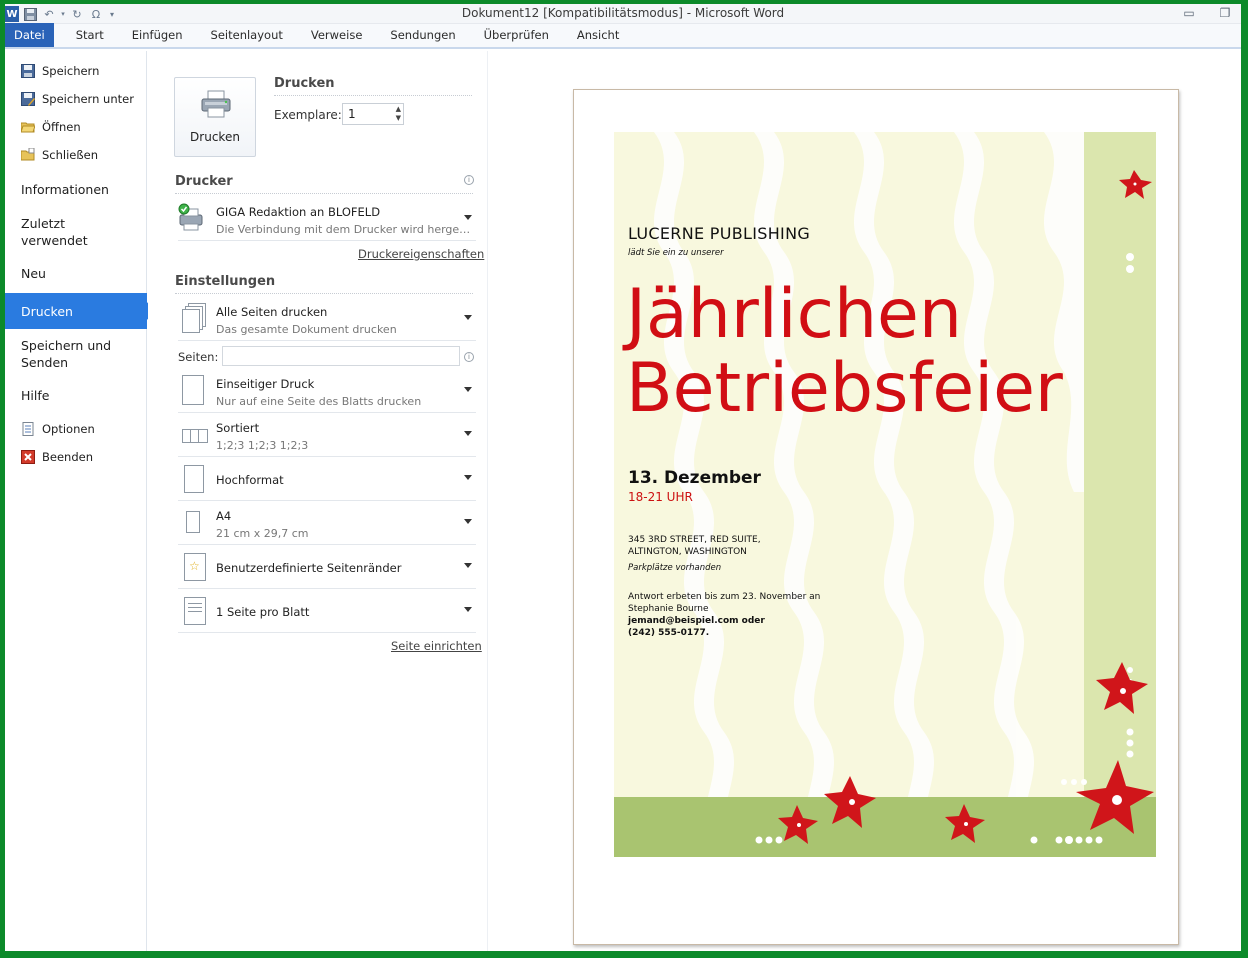 Image resolution: width=1248 pixels, height=958 pixels. Describe the element at coordinates (215, 137) in the screenshot. I see `print-button-label: Drucken` at that location.